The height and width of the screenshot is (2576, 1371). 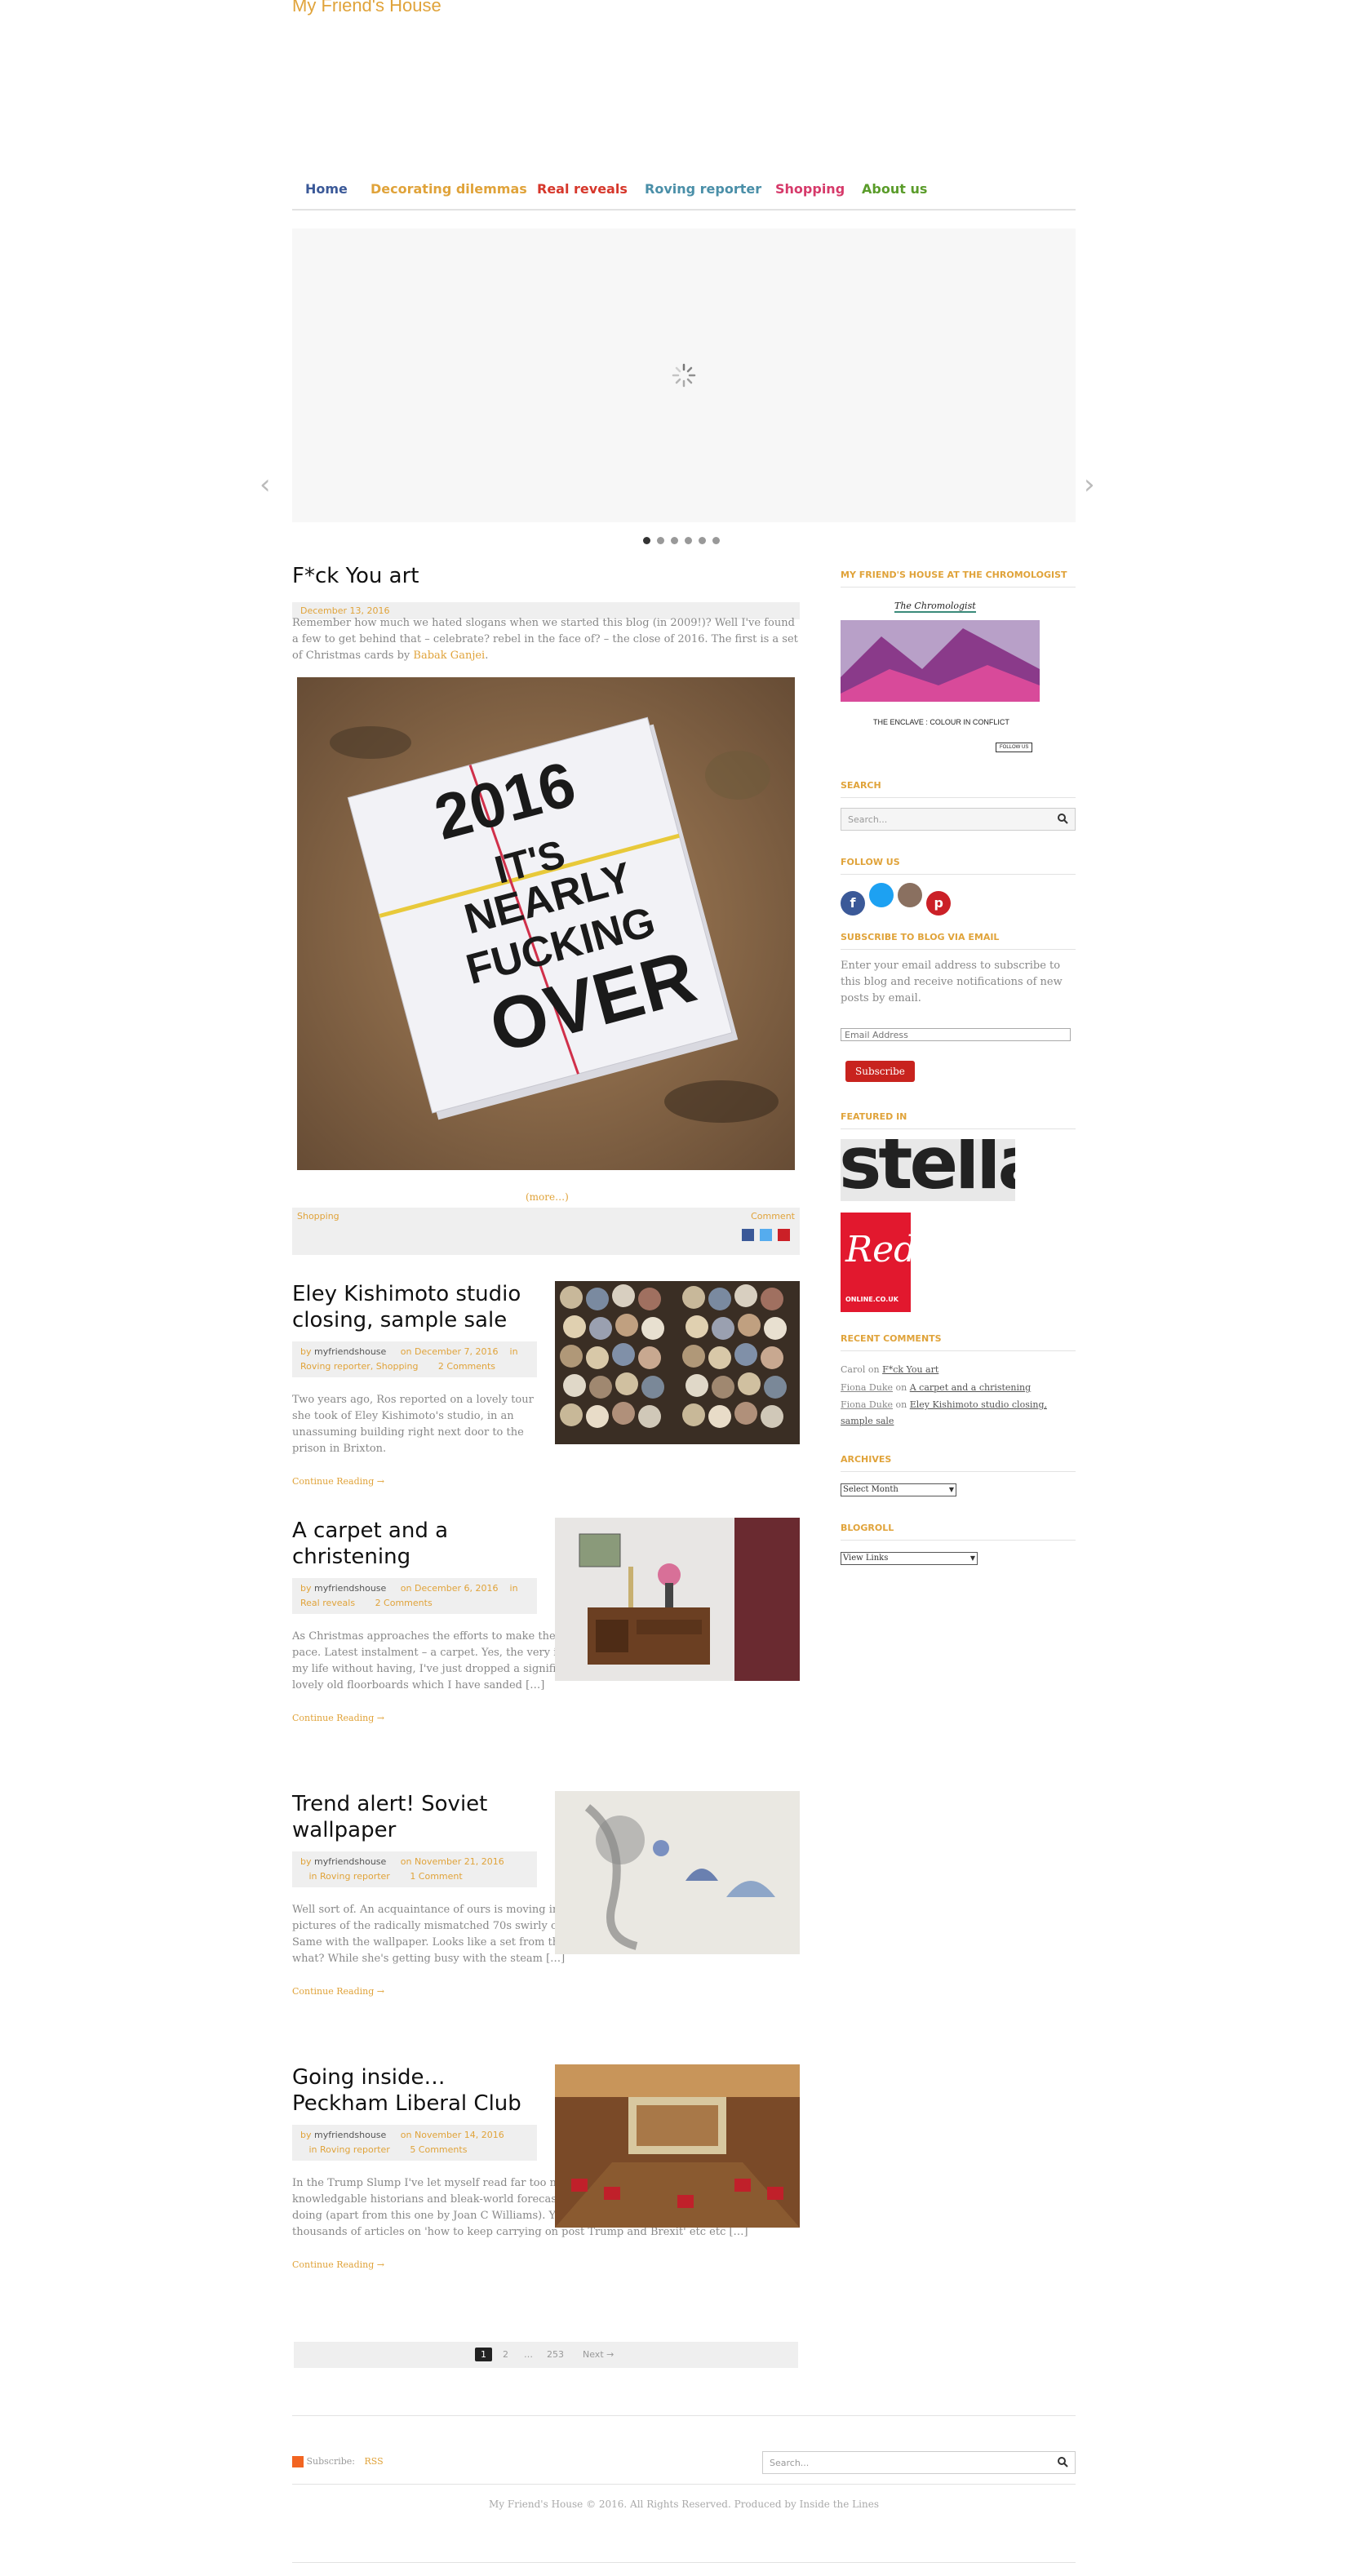 I want to click on page-current: 1, so click(x=483, y=2354).